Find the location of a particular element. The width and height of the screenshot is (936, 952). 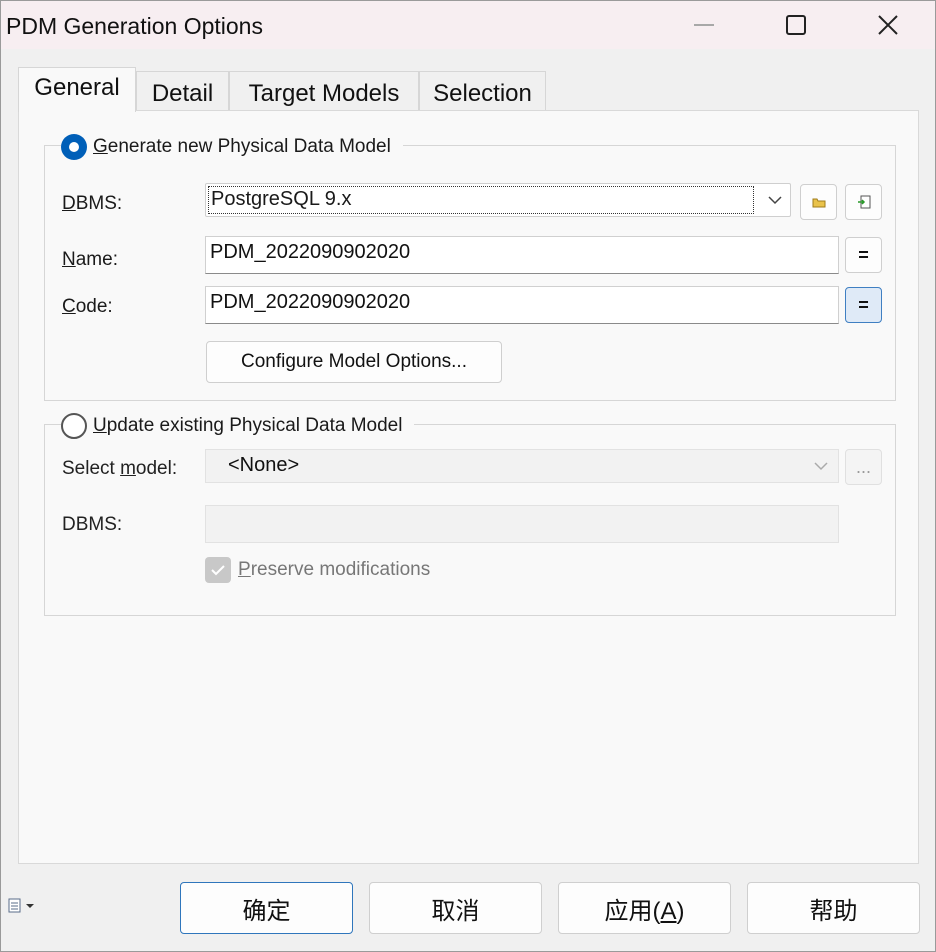

maximize-icon is located at coordinates (796, 25).